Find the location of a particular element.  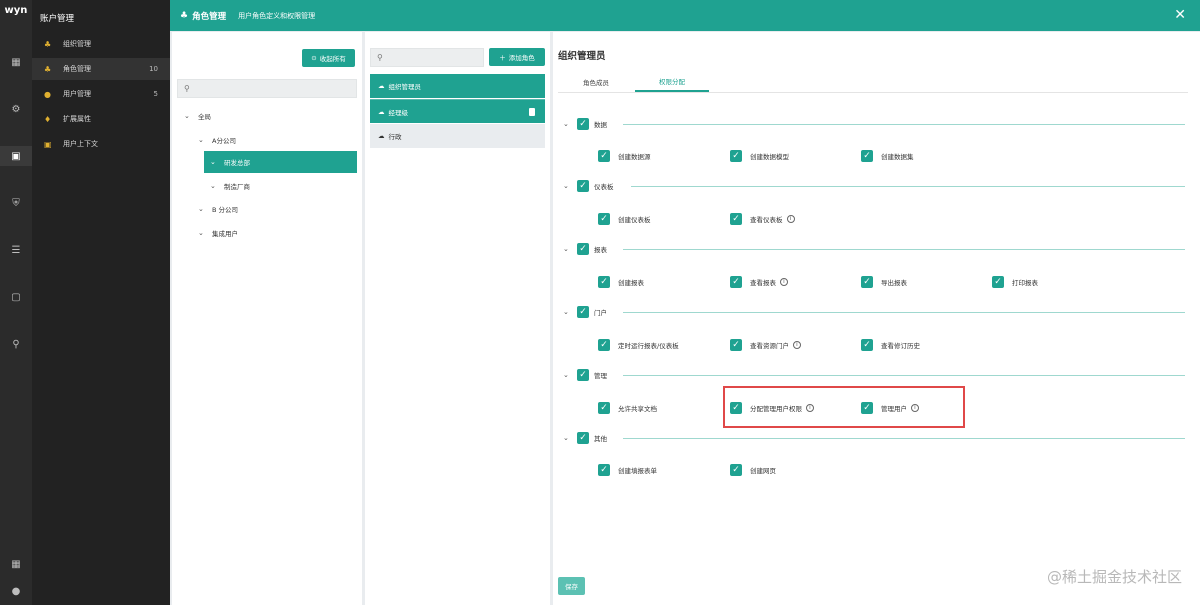

app-logo: wyn is located at coordinates (16, 10).